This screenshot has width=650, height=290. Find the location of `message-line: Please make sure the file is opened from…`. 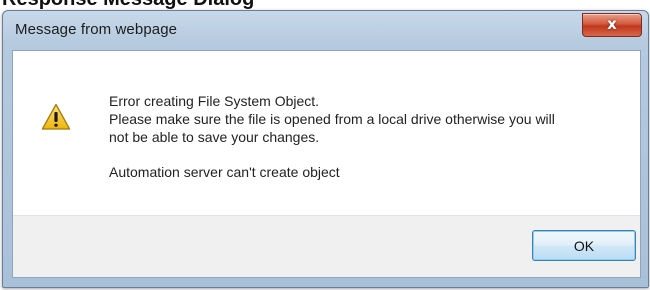

message-line: Please make sure the file is opened from… is located at coordinates (332, 119).